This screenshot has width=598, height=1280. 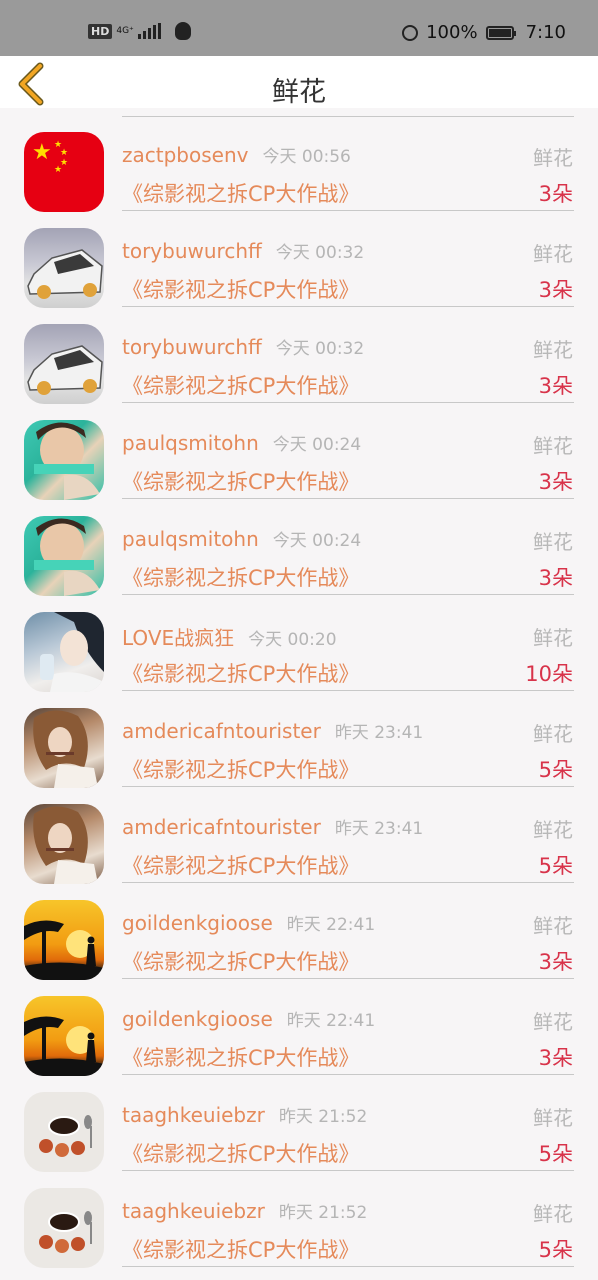 What do you see at coordinates (452, 32) in the screenshot?
I see `battery-percent: 100%` at bounding box center [452, 32].